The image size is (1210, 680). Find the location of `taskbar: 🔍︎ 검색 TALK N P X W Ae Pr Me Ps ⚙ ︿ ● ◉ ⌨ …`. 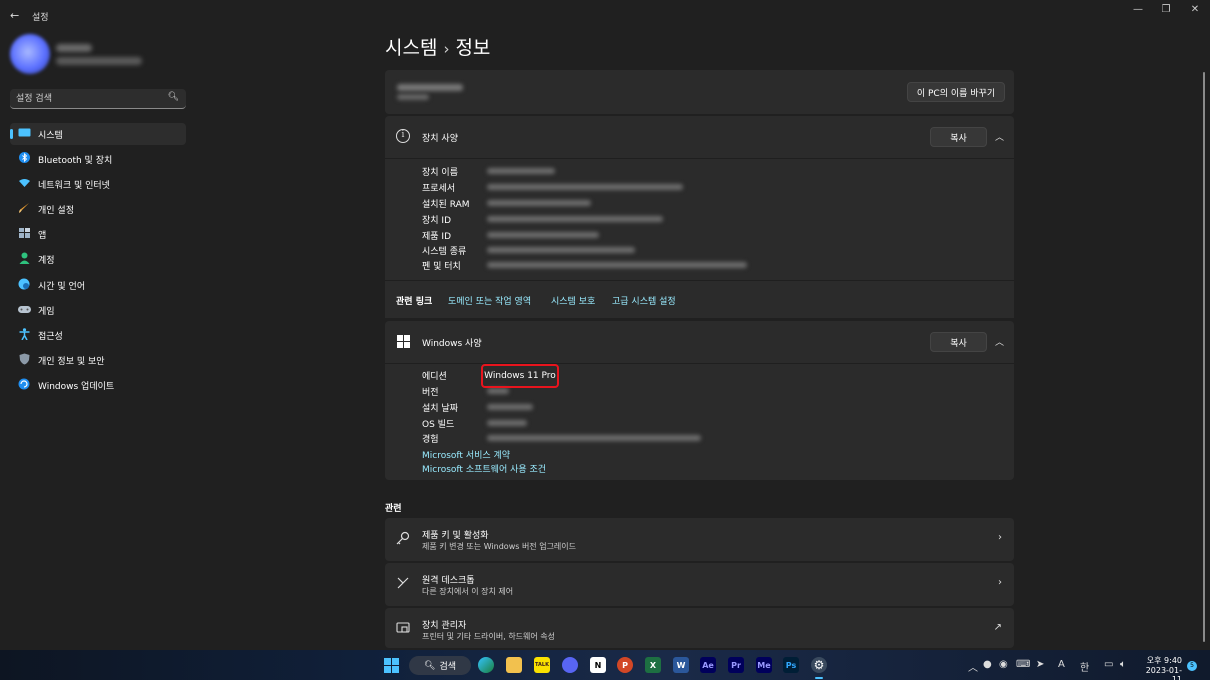

taskbar: 🔍︎ 검색 TALK N P X W Ae Pr Me Ps ⚙ ︿ ● ◉ ⌨ … is located at coordinates (605, 665).